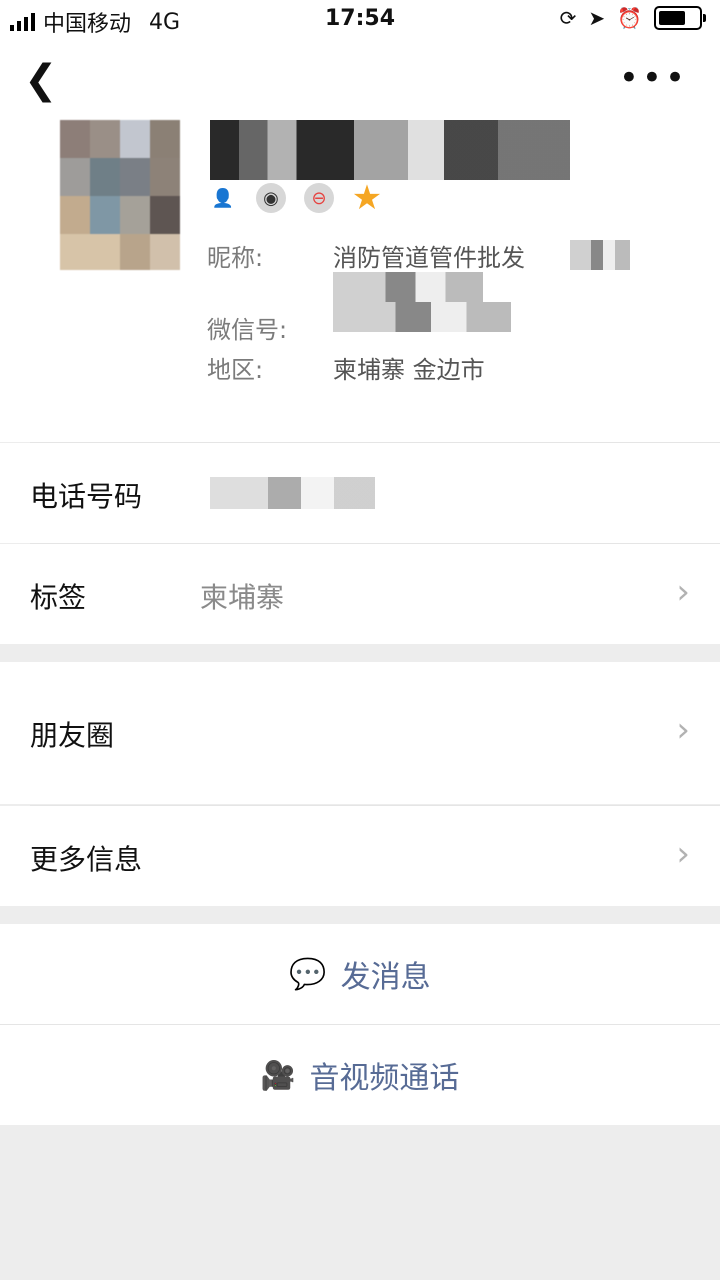 This screenshot has height=1280, width=720. Describe the element at coordinates (295, 198) in the screenshot. I see `contact-status-icons: 👤 ◉ ⊖ ★` at that location.